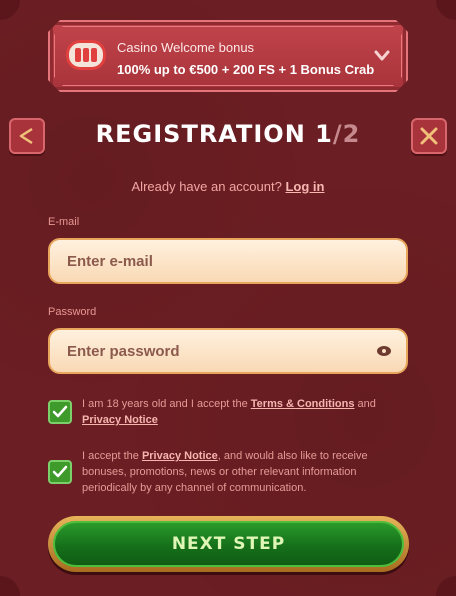 This screenshot has width=456, height=596. I want to click on terms-link: Terms & Conditions, so click(303, 404).